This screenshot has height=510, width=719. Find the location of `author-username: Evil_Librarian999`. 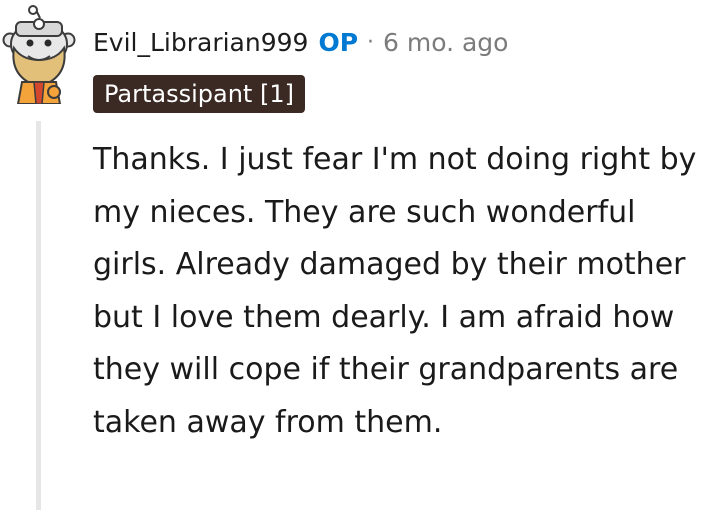

author-username: Evil_Librarian999 is located at coordinates (200, 42).